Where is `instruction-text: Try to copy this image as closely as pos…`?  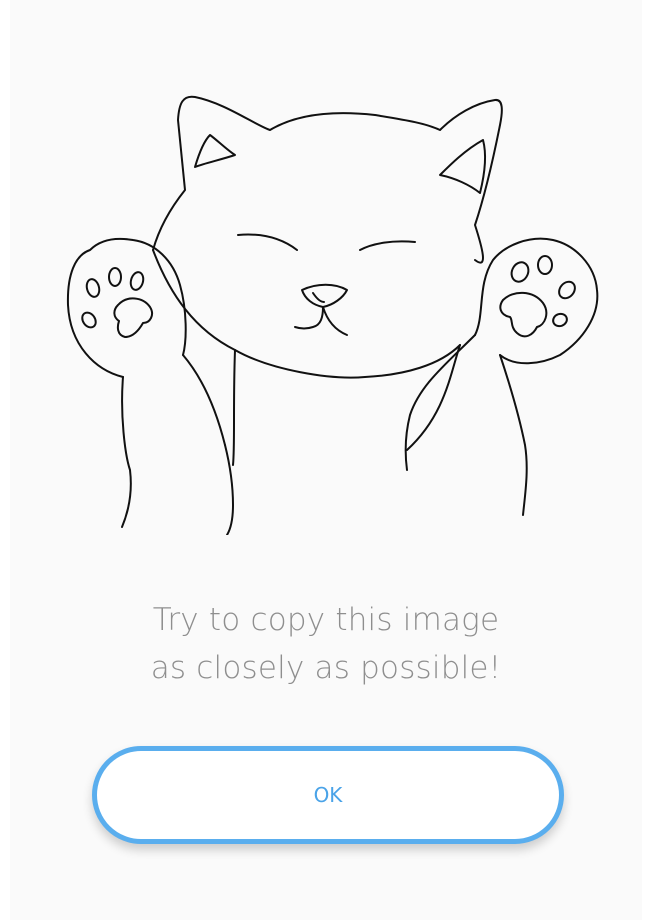 instruction-text: Try to copy this image as closely as pos… is located at coordinates (326, 644).